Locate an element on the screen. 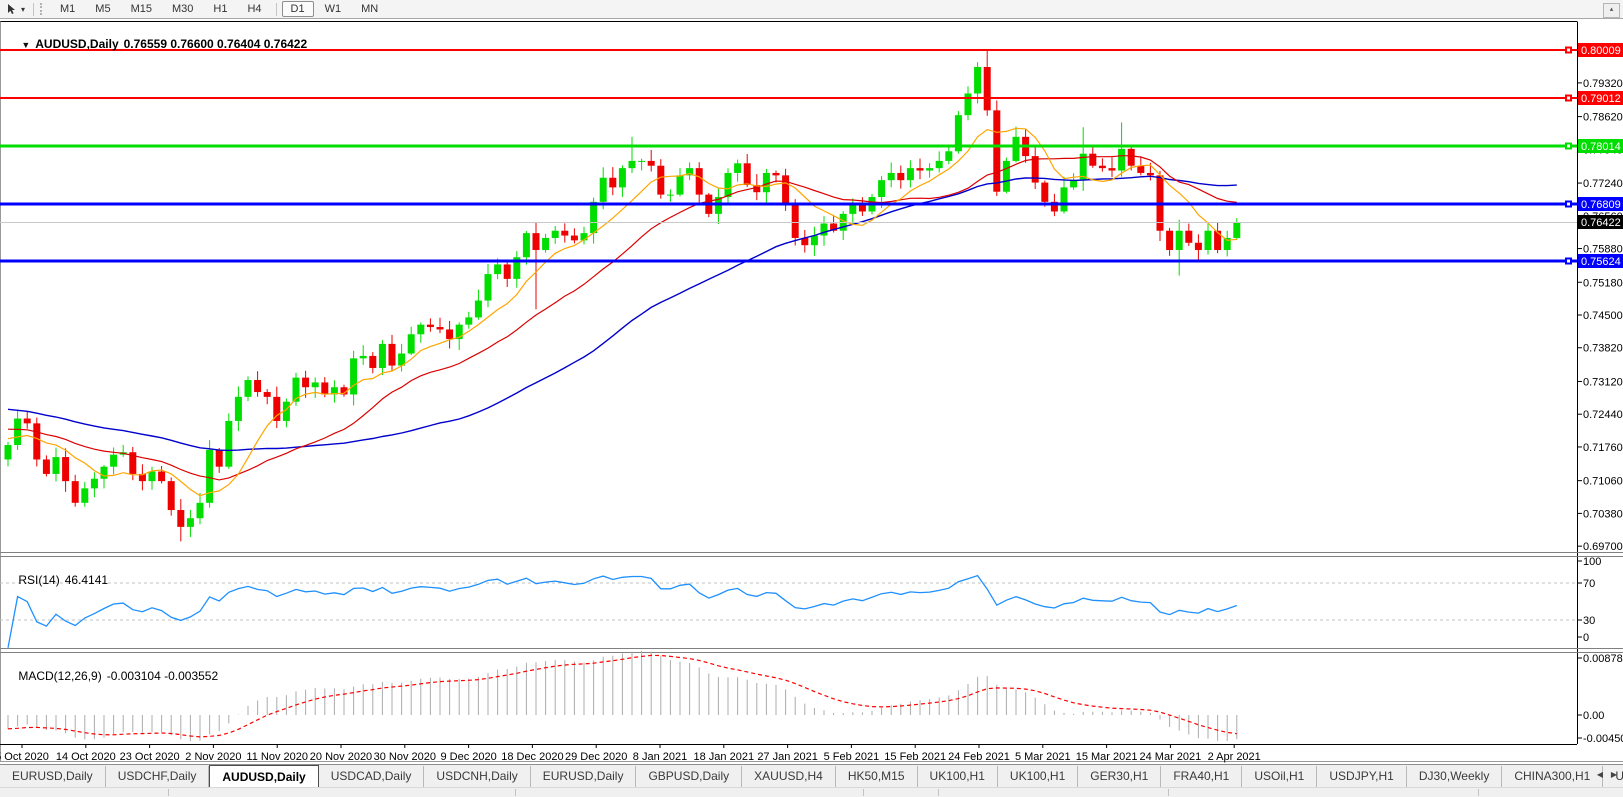 This screenshot has height=797, width=1623. svg-text: 5 Feb 2021 is located at coordinates (852, 757).